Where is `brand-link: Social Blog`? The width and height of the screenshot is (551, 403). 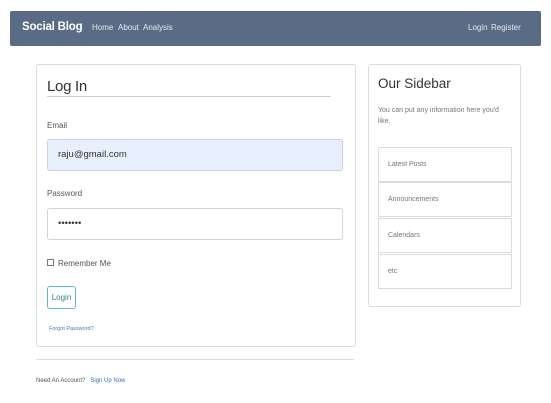 brand-link: Social Blog is located at coordinates (52, 27).